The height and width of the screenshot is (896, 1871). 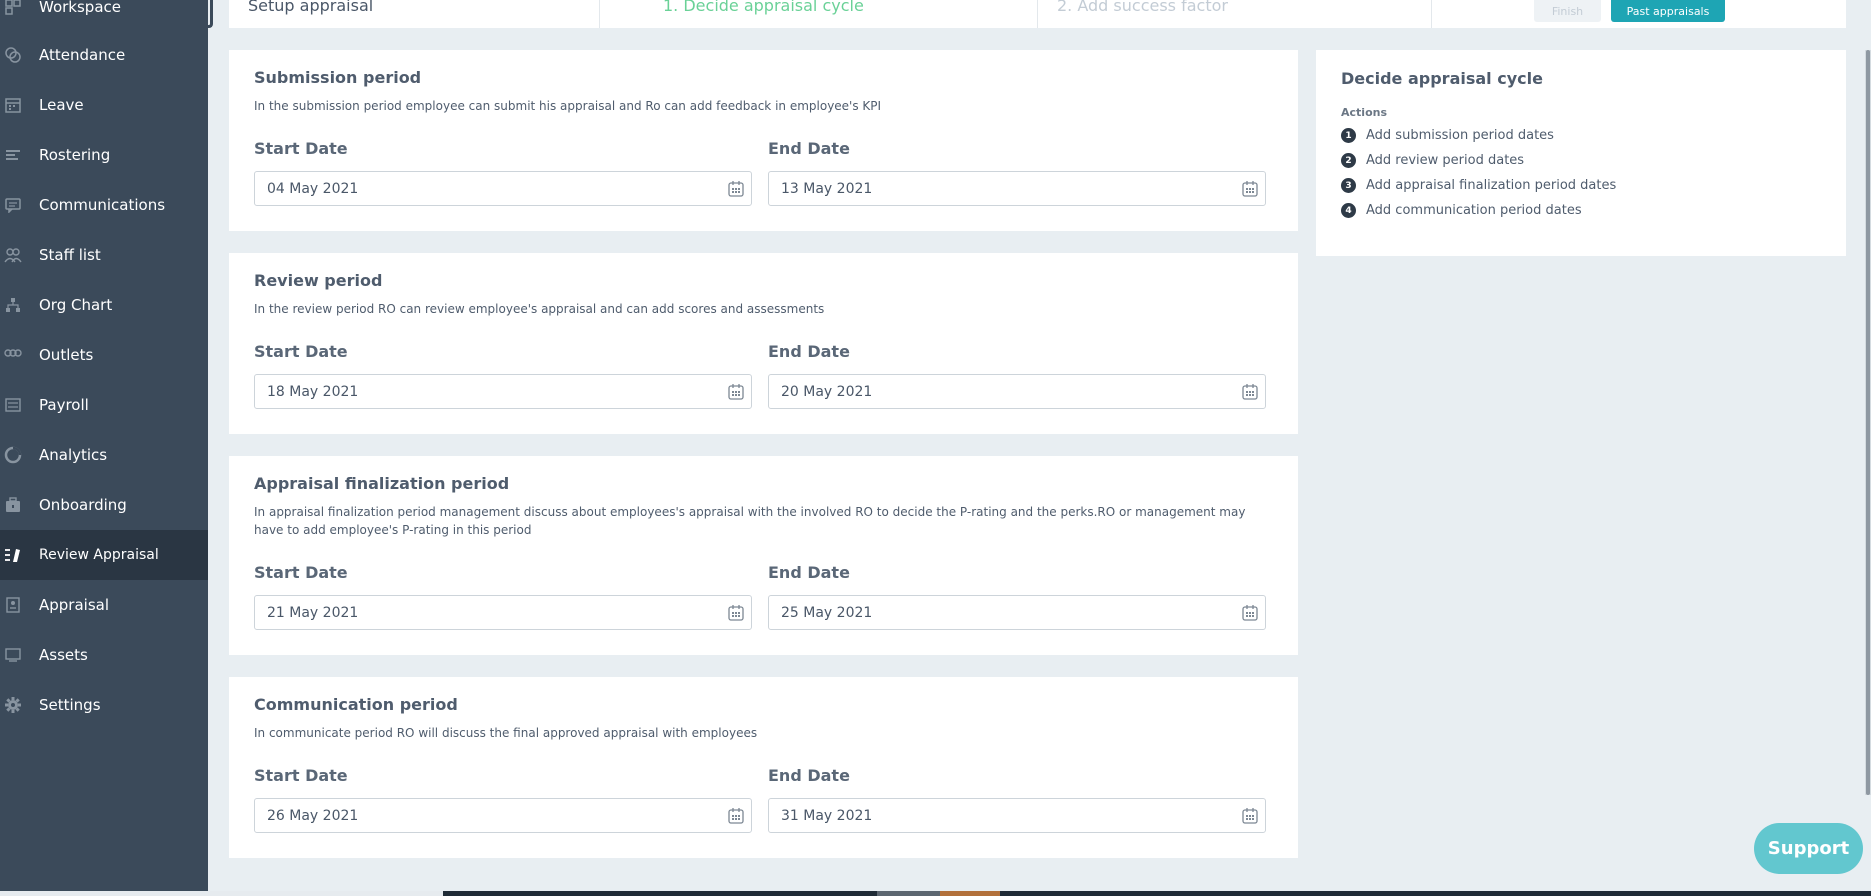 I want to click on actions-subtitle: Actions, so click(x=1364, y=112).